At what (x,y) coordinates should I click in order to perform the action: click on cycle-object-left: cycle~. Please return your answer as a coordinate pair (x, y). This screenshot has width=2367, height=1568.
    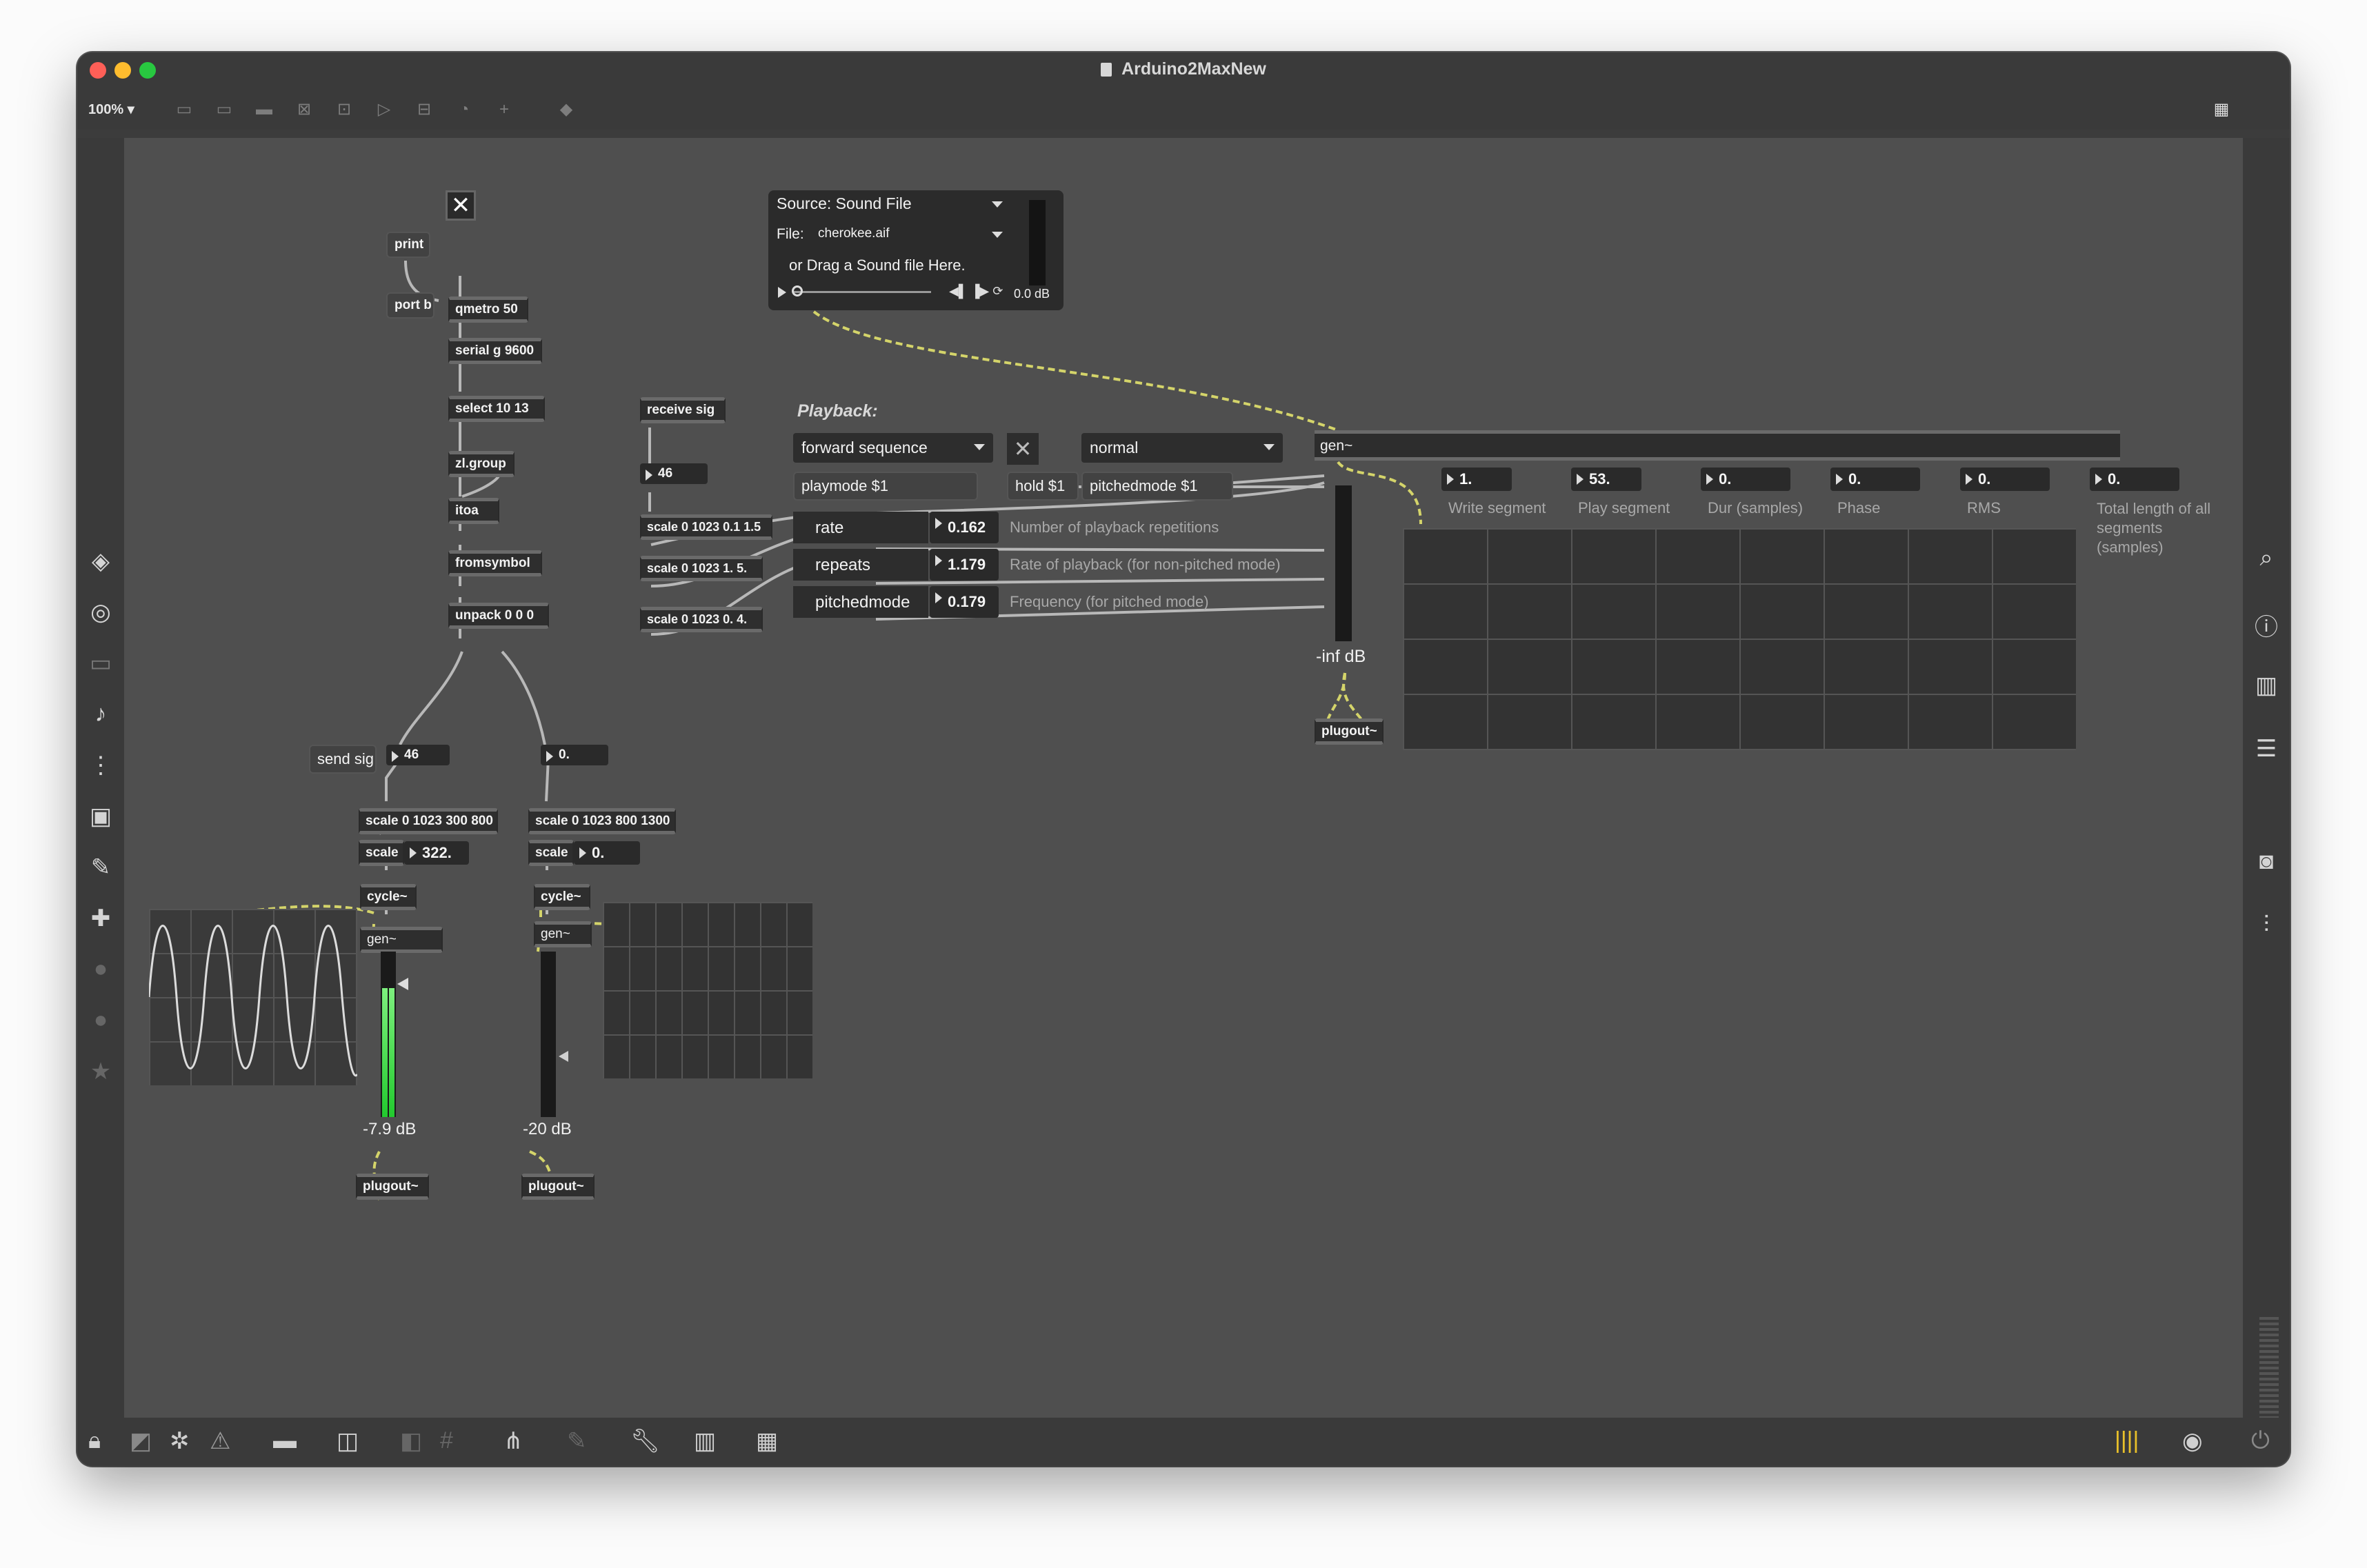
    Looking at the image, I should click on (388, 897).